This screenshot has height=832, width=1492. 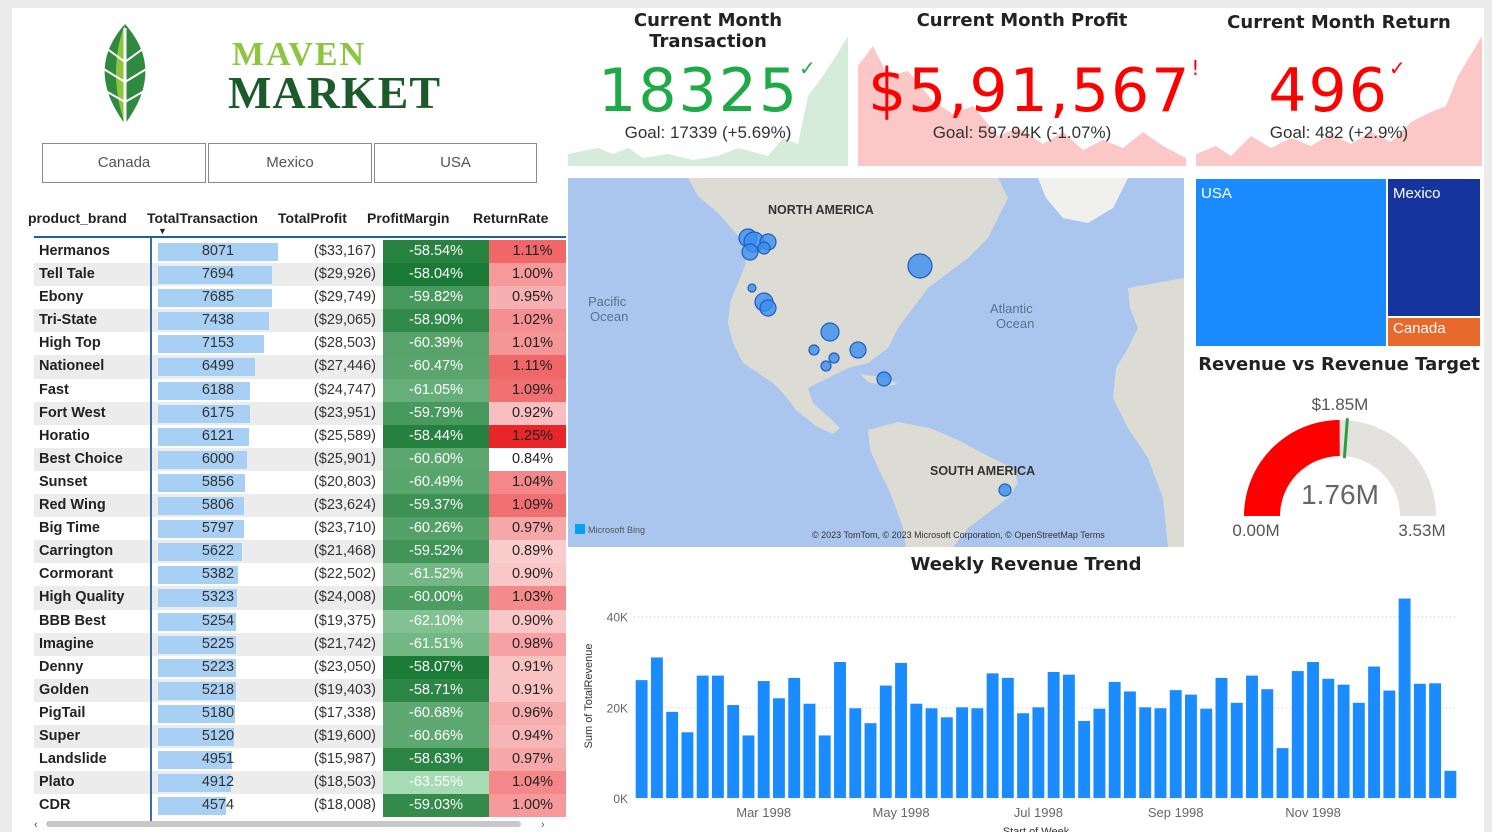 I want to click on table-row: Super 5120 ($19,600) -60.66% 0.94%, so click(x=300, y=736).